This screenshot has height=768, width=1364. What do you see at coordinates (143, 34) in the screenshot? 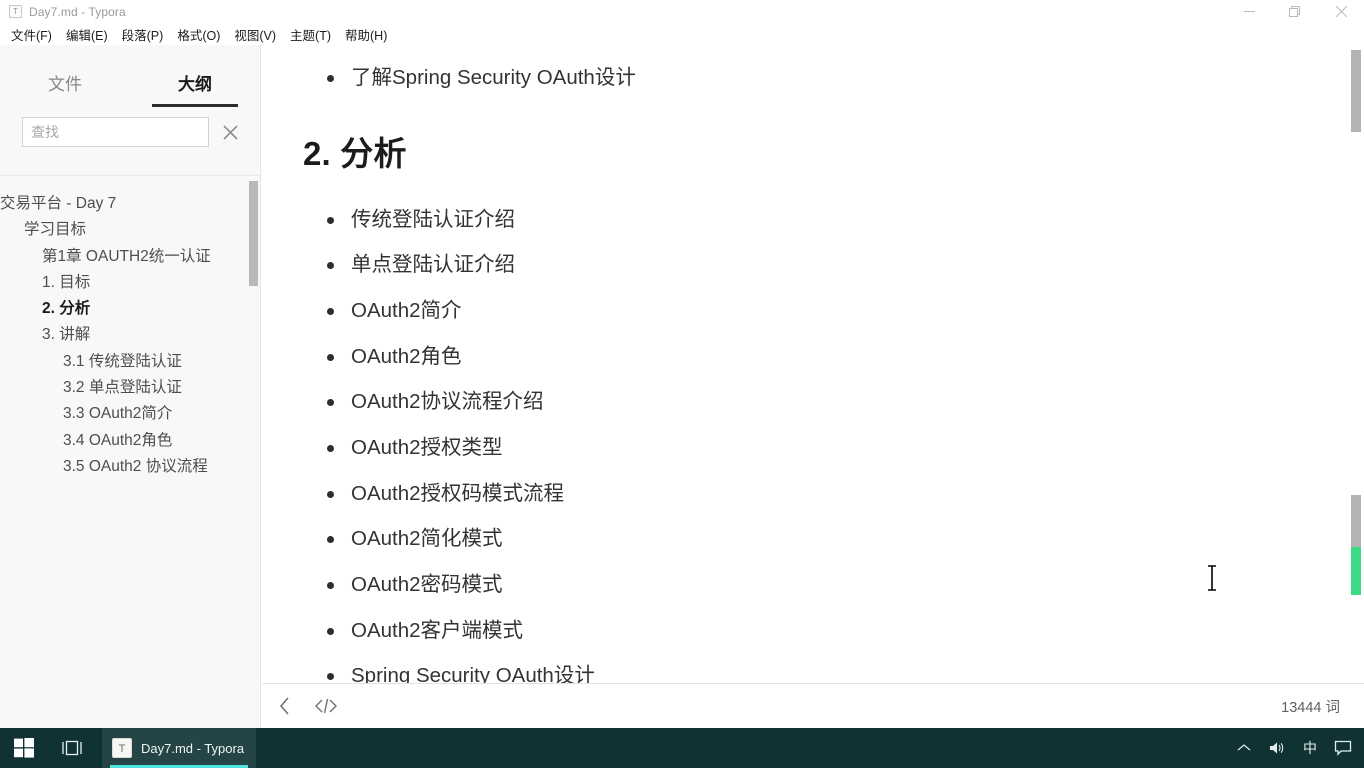
I see `menu-item-paragraph: 段落(P)` at bounding box center [143, 34].